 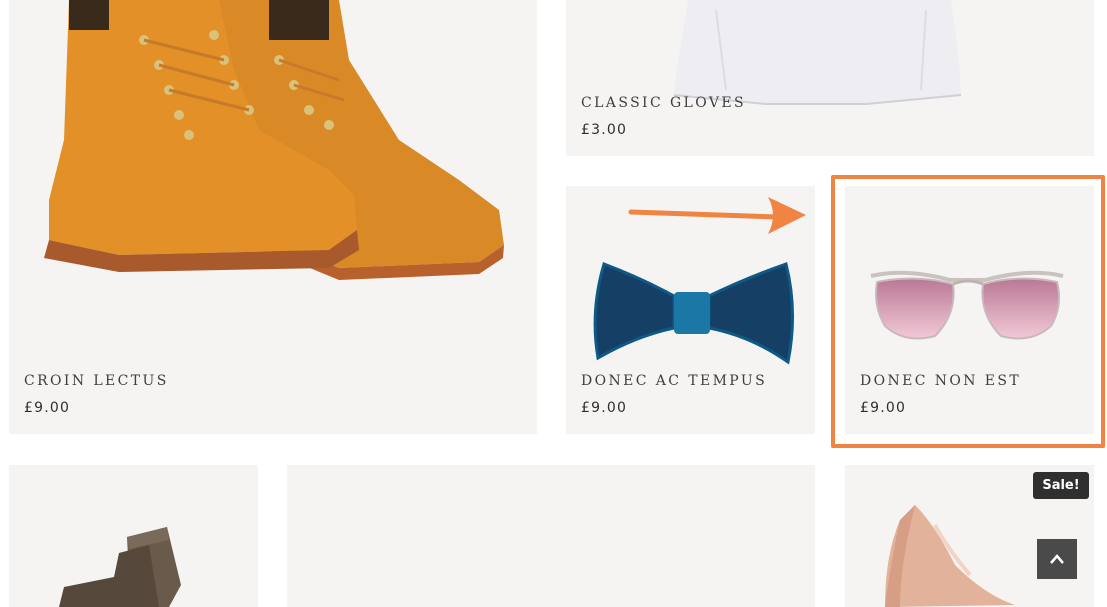 I want to click on annotation-arrow, so click(x=717, y=215).